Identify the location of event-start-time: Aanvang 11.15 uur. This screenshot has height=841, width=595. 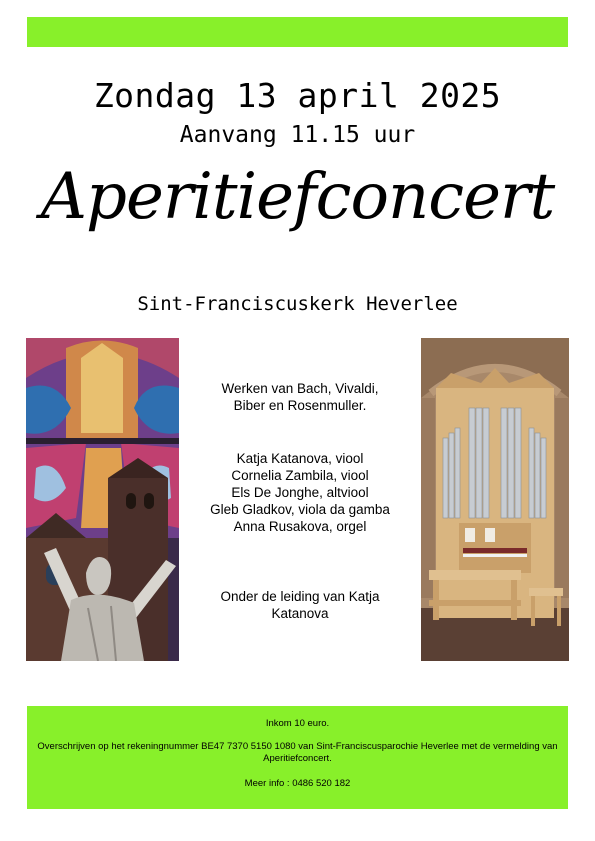
(297, 135).